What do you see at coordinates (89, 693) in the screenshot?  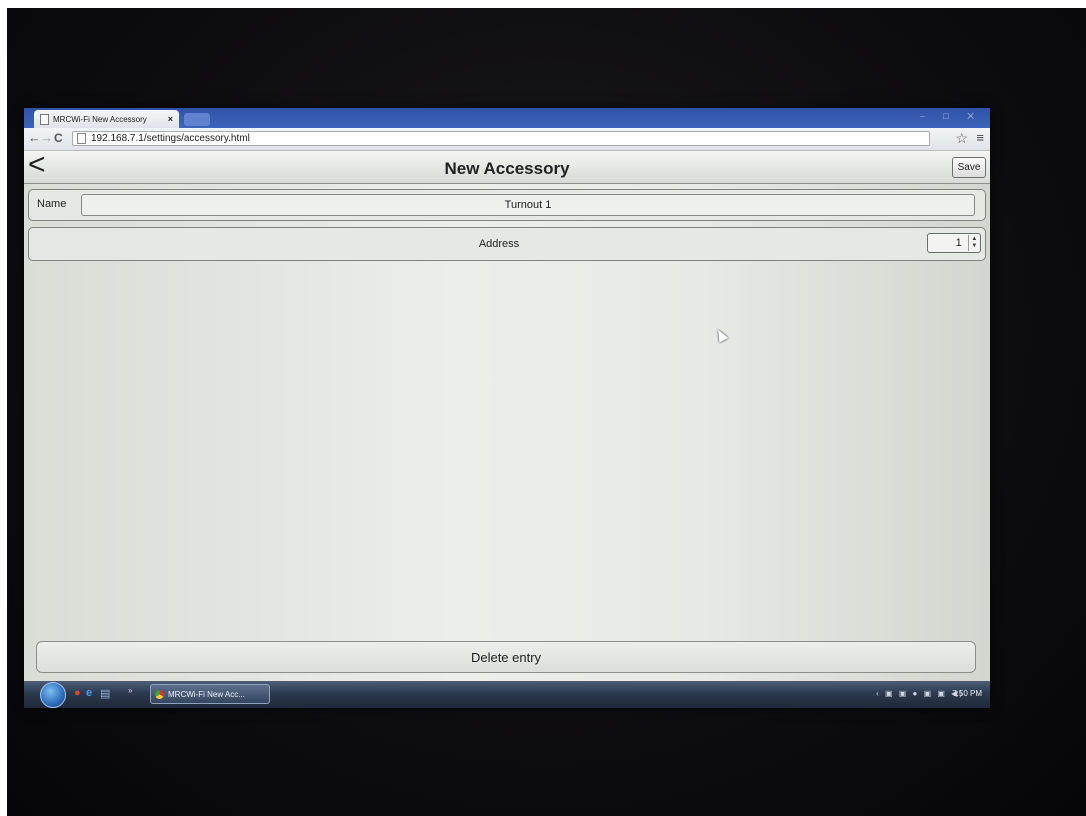 I see `internet-explorer-icon: e` at bounding box center [89, 693].